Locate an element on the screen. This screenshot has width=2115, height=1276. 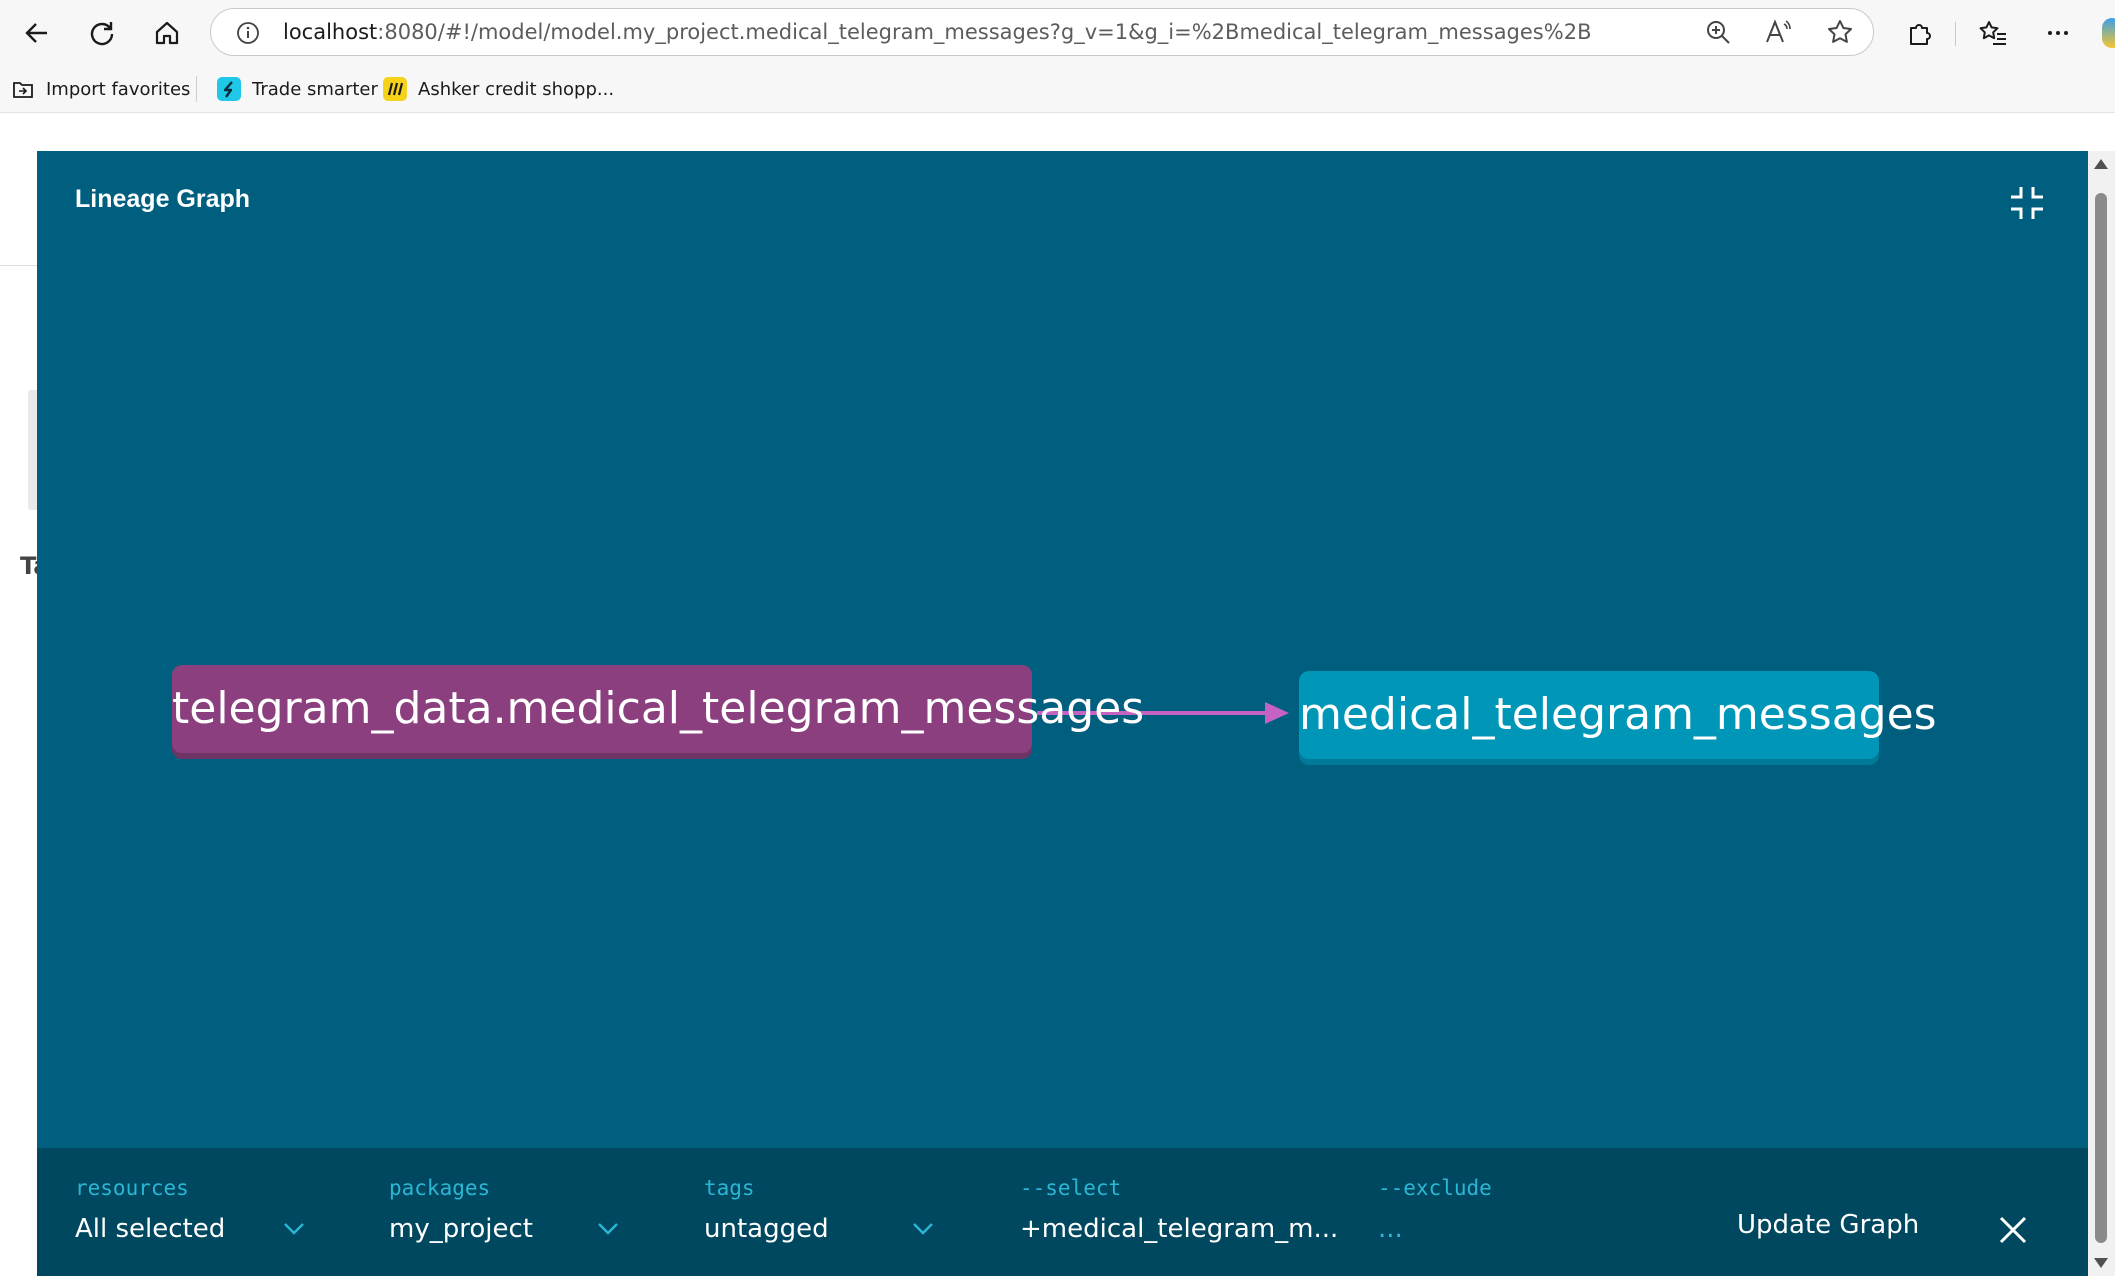
resources-value: All selected is located at coordinates (150, 1229).